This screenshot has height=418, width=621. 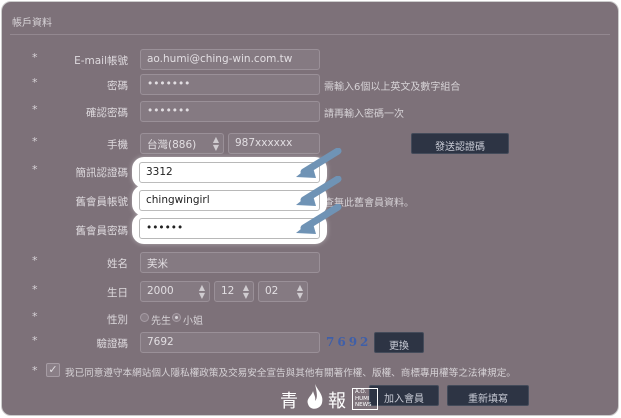 What do you see at coordinates (310, 292) in the screenshot?
I see `birthday-row: * 生日 2000 ▲ ▼ 12 ▲ ▼ 02 ▲ ▼` at bounding box center [310, 292].